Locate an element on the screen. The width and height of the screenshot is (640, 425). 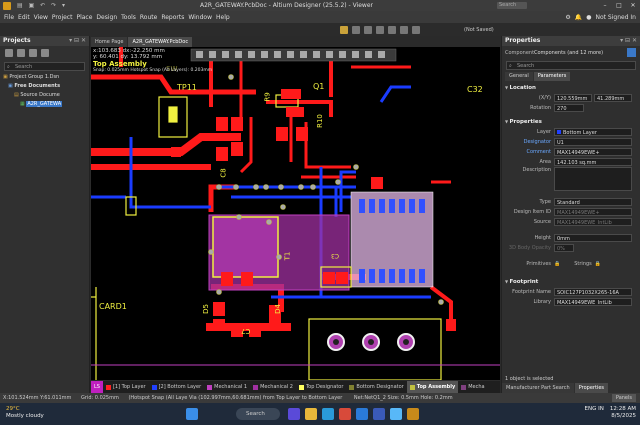
tab-home-page: Home Page is located at coordinates (109, 41).